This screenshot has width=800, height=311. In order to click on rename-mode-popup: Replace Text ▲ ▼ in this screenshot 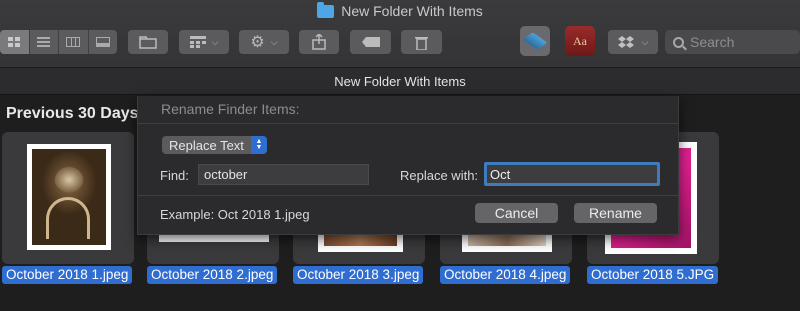, I will do `click(214, 145)`.